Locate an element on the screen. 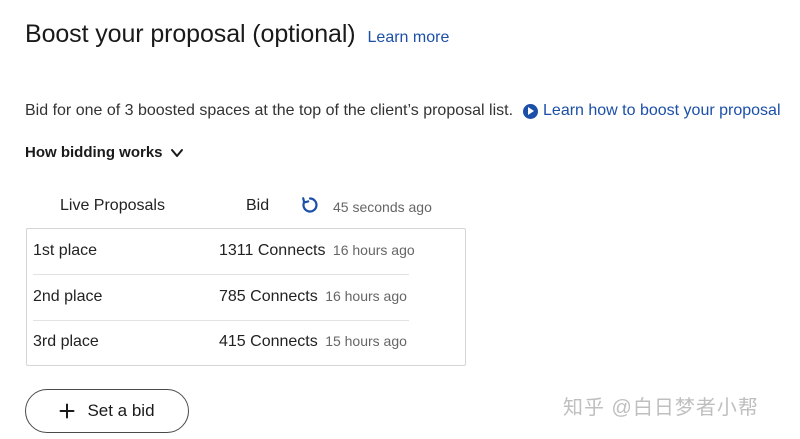 The image size is (800, 439). place-cell: 3rd place is located at coordinates (66, 341).